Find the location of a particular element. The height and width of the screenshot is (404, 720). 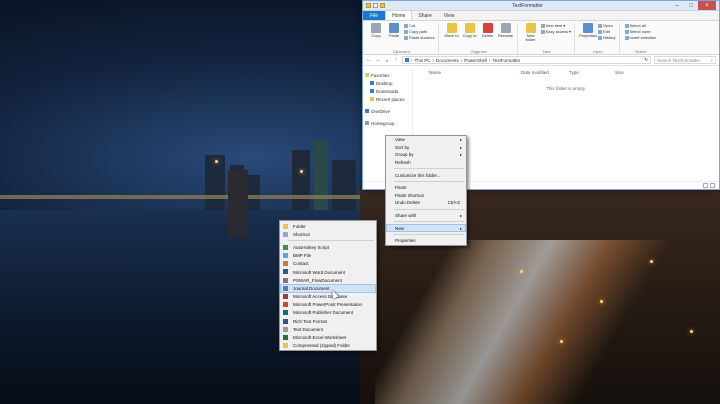

menu-item-share-with: Share with ▸ is located at coordinates (426, 216).